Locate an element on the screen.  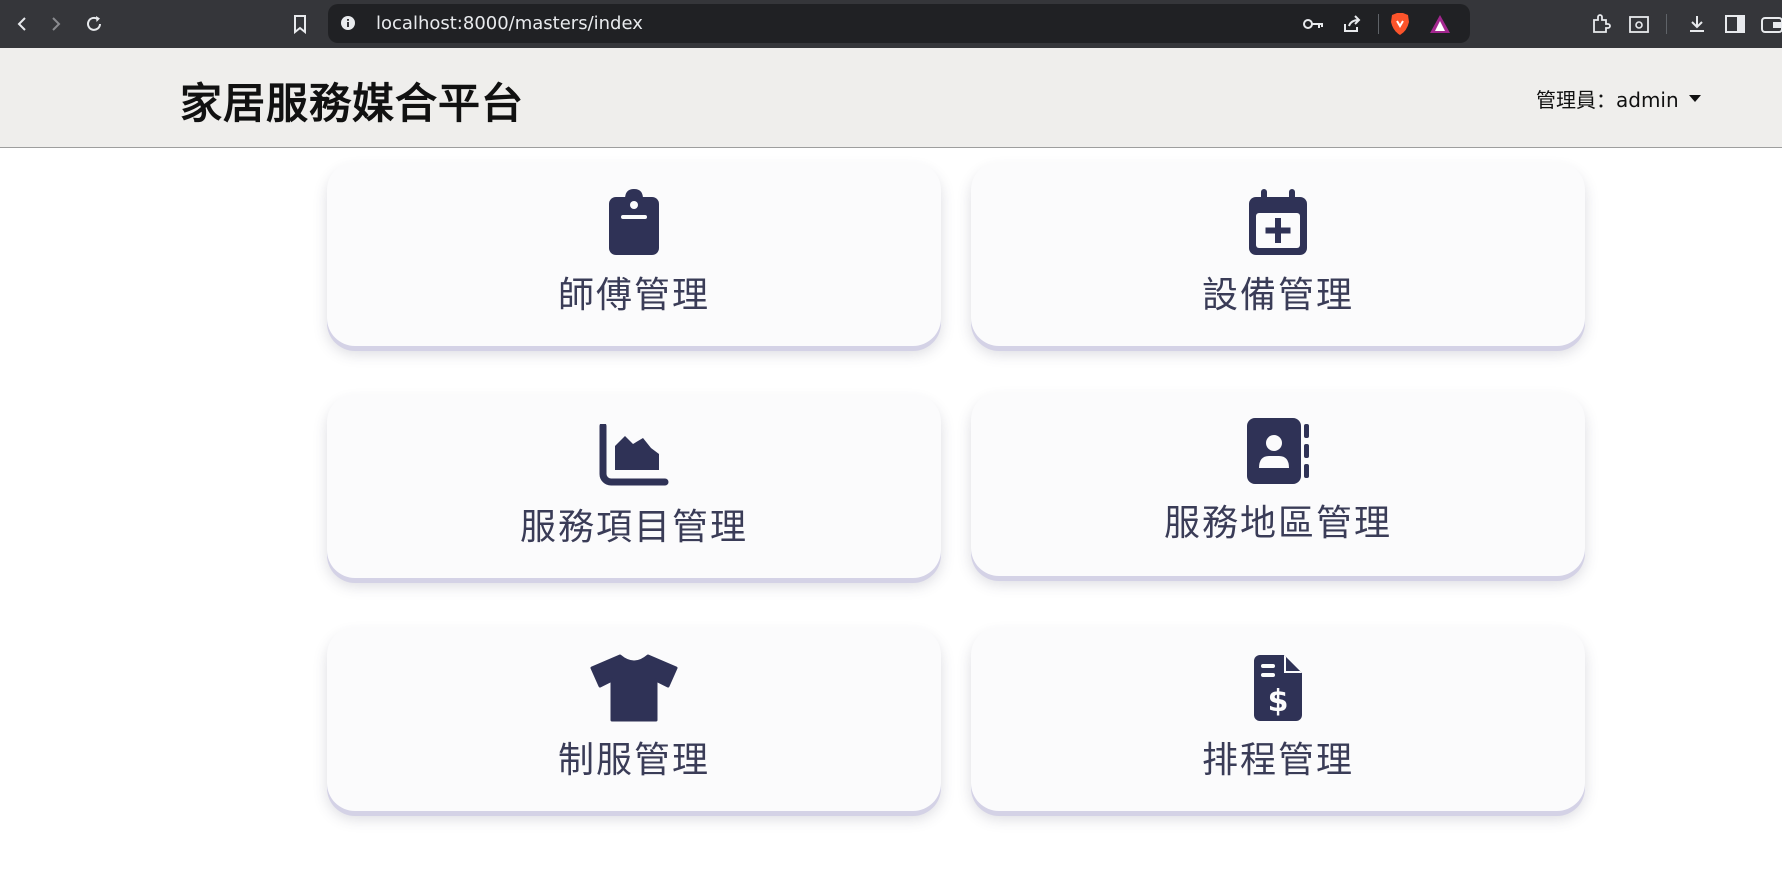
site-info-icon is located at coordinates (348, 23).